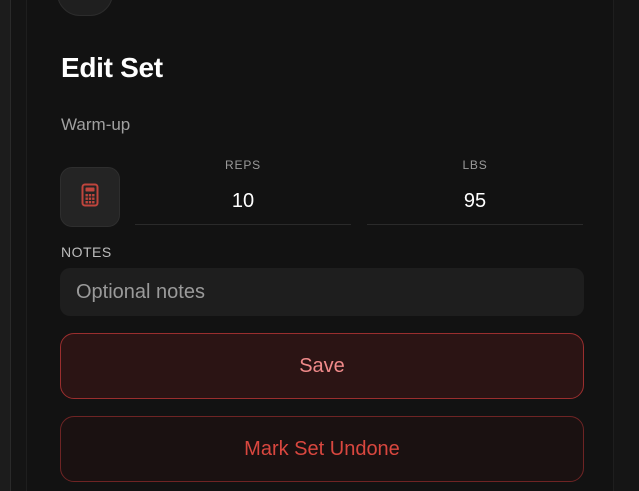 The width and height of the screenshot is (639, 491). I want to click on set-type-label: Warm-up, so click(96, 124).